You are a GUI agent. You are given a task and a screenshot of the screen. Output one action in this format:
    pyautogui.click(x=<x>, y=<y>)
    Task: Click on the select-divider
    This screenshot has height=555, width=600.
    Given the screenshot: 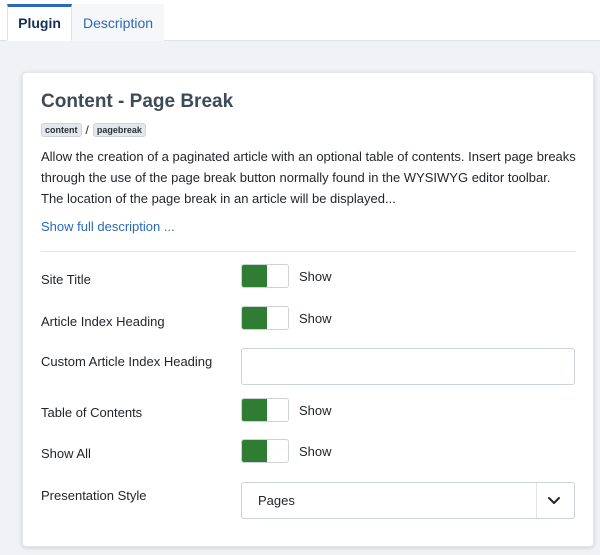 What is the action you would take?
    pyautogui.click(x=536, y=500)
    